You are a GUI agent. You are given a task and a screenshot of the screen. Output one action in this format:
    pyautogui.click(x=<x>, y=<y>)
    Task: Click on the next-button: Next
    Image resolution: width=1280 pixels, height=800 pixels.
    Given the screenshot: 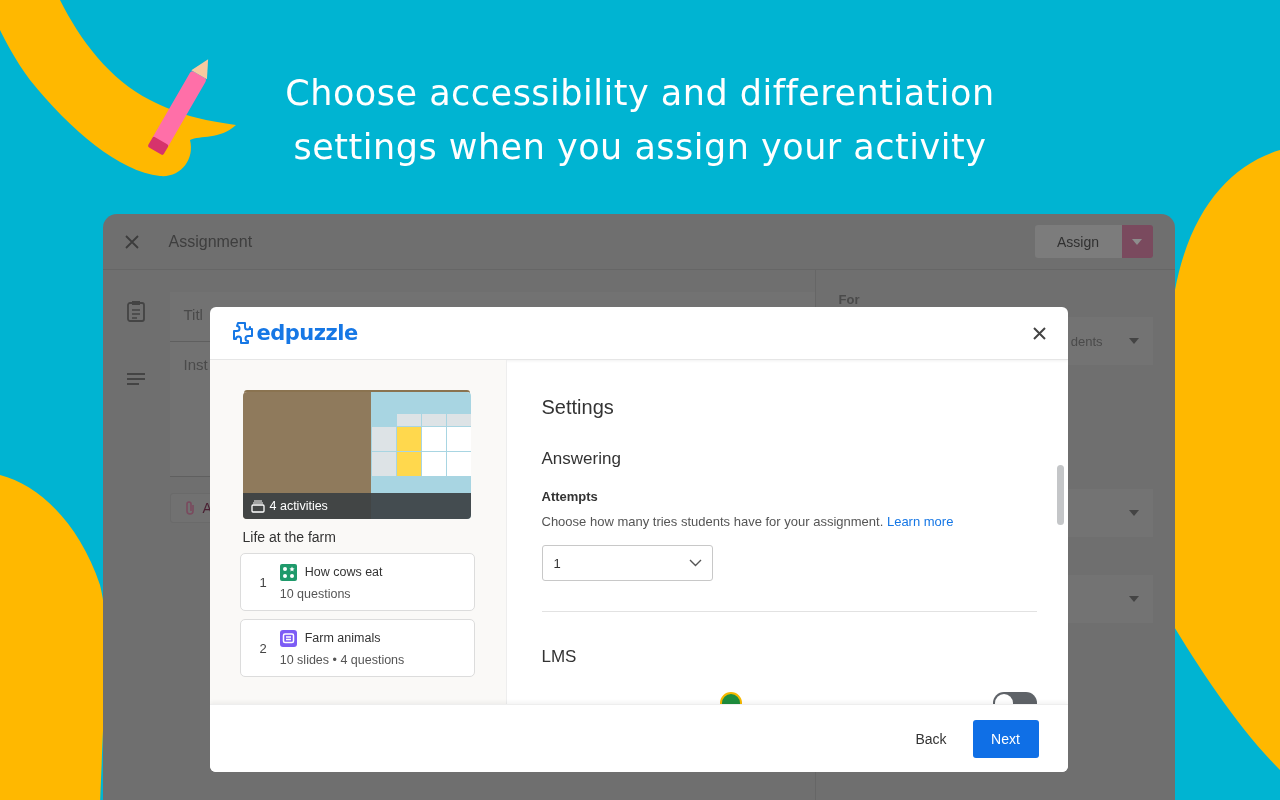 What is the action you would take?
    pyautogui.click(x=1005, y=738)
    